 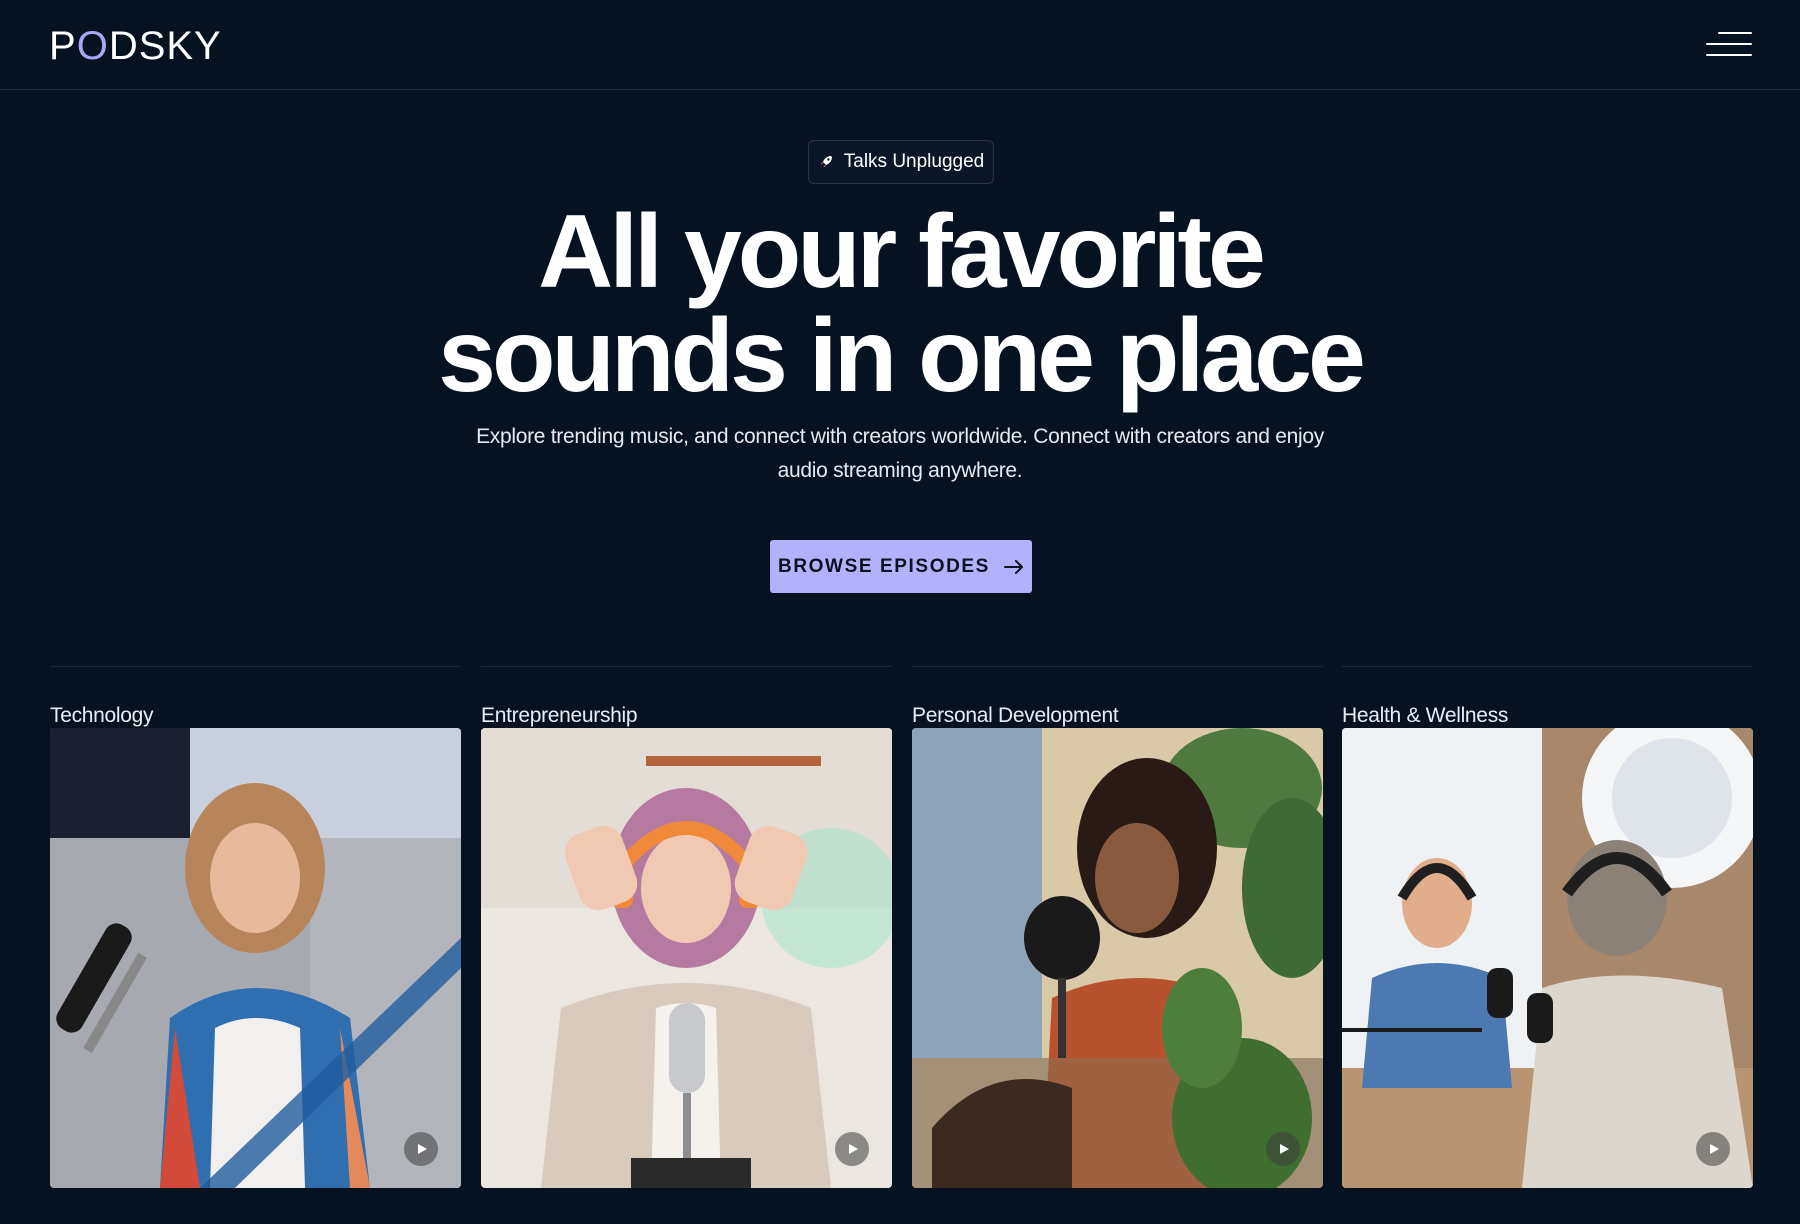 I want to click on category-card-technology: Technology, so click(x=255, y=927).